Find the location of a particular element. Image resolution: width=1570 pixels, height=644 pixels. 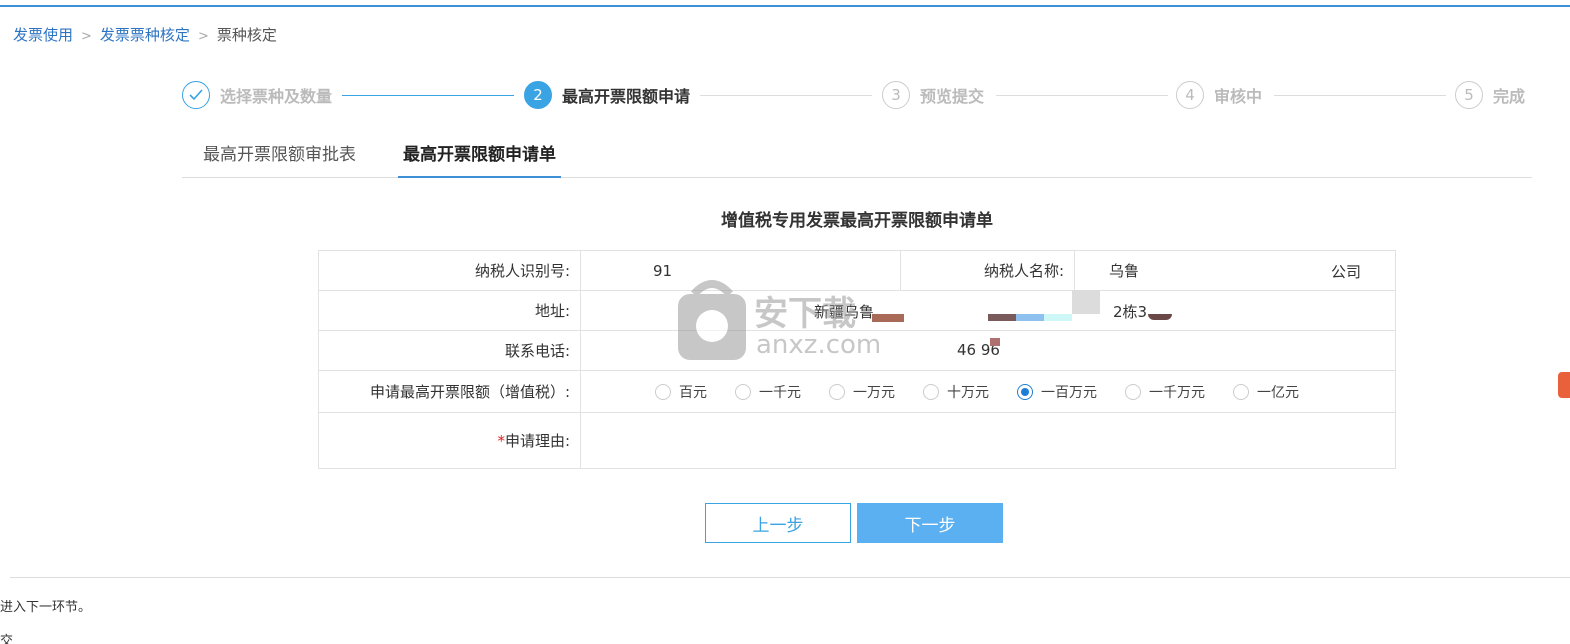

form-tabs: 最高开票限额审批表 最高开票限额申请单 is located at coordinates (857, 158).